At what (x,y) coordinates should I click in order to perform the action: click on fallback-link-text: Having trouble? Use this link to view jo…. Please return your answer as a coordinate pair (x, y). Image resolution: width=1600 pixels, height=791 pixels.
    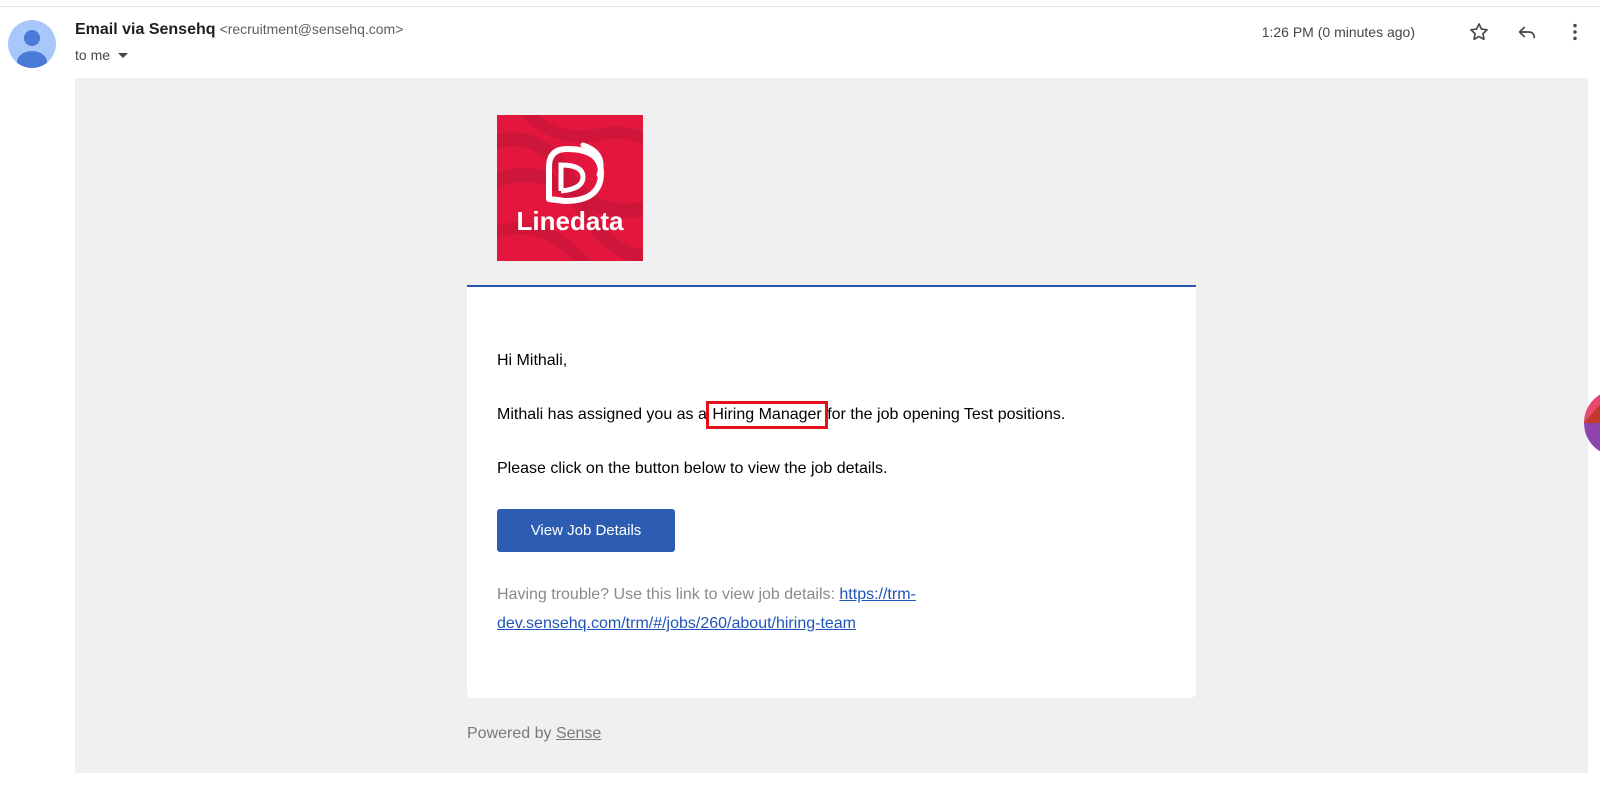
    Looking at the image, I should click on (812, 609).